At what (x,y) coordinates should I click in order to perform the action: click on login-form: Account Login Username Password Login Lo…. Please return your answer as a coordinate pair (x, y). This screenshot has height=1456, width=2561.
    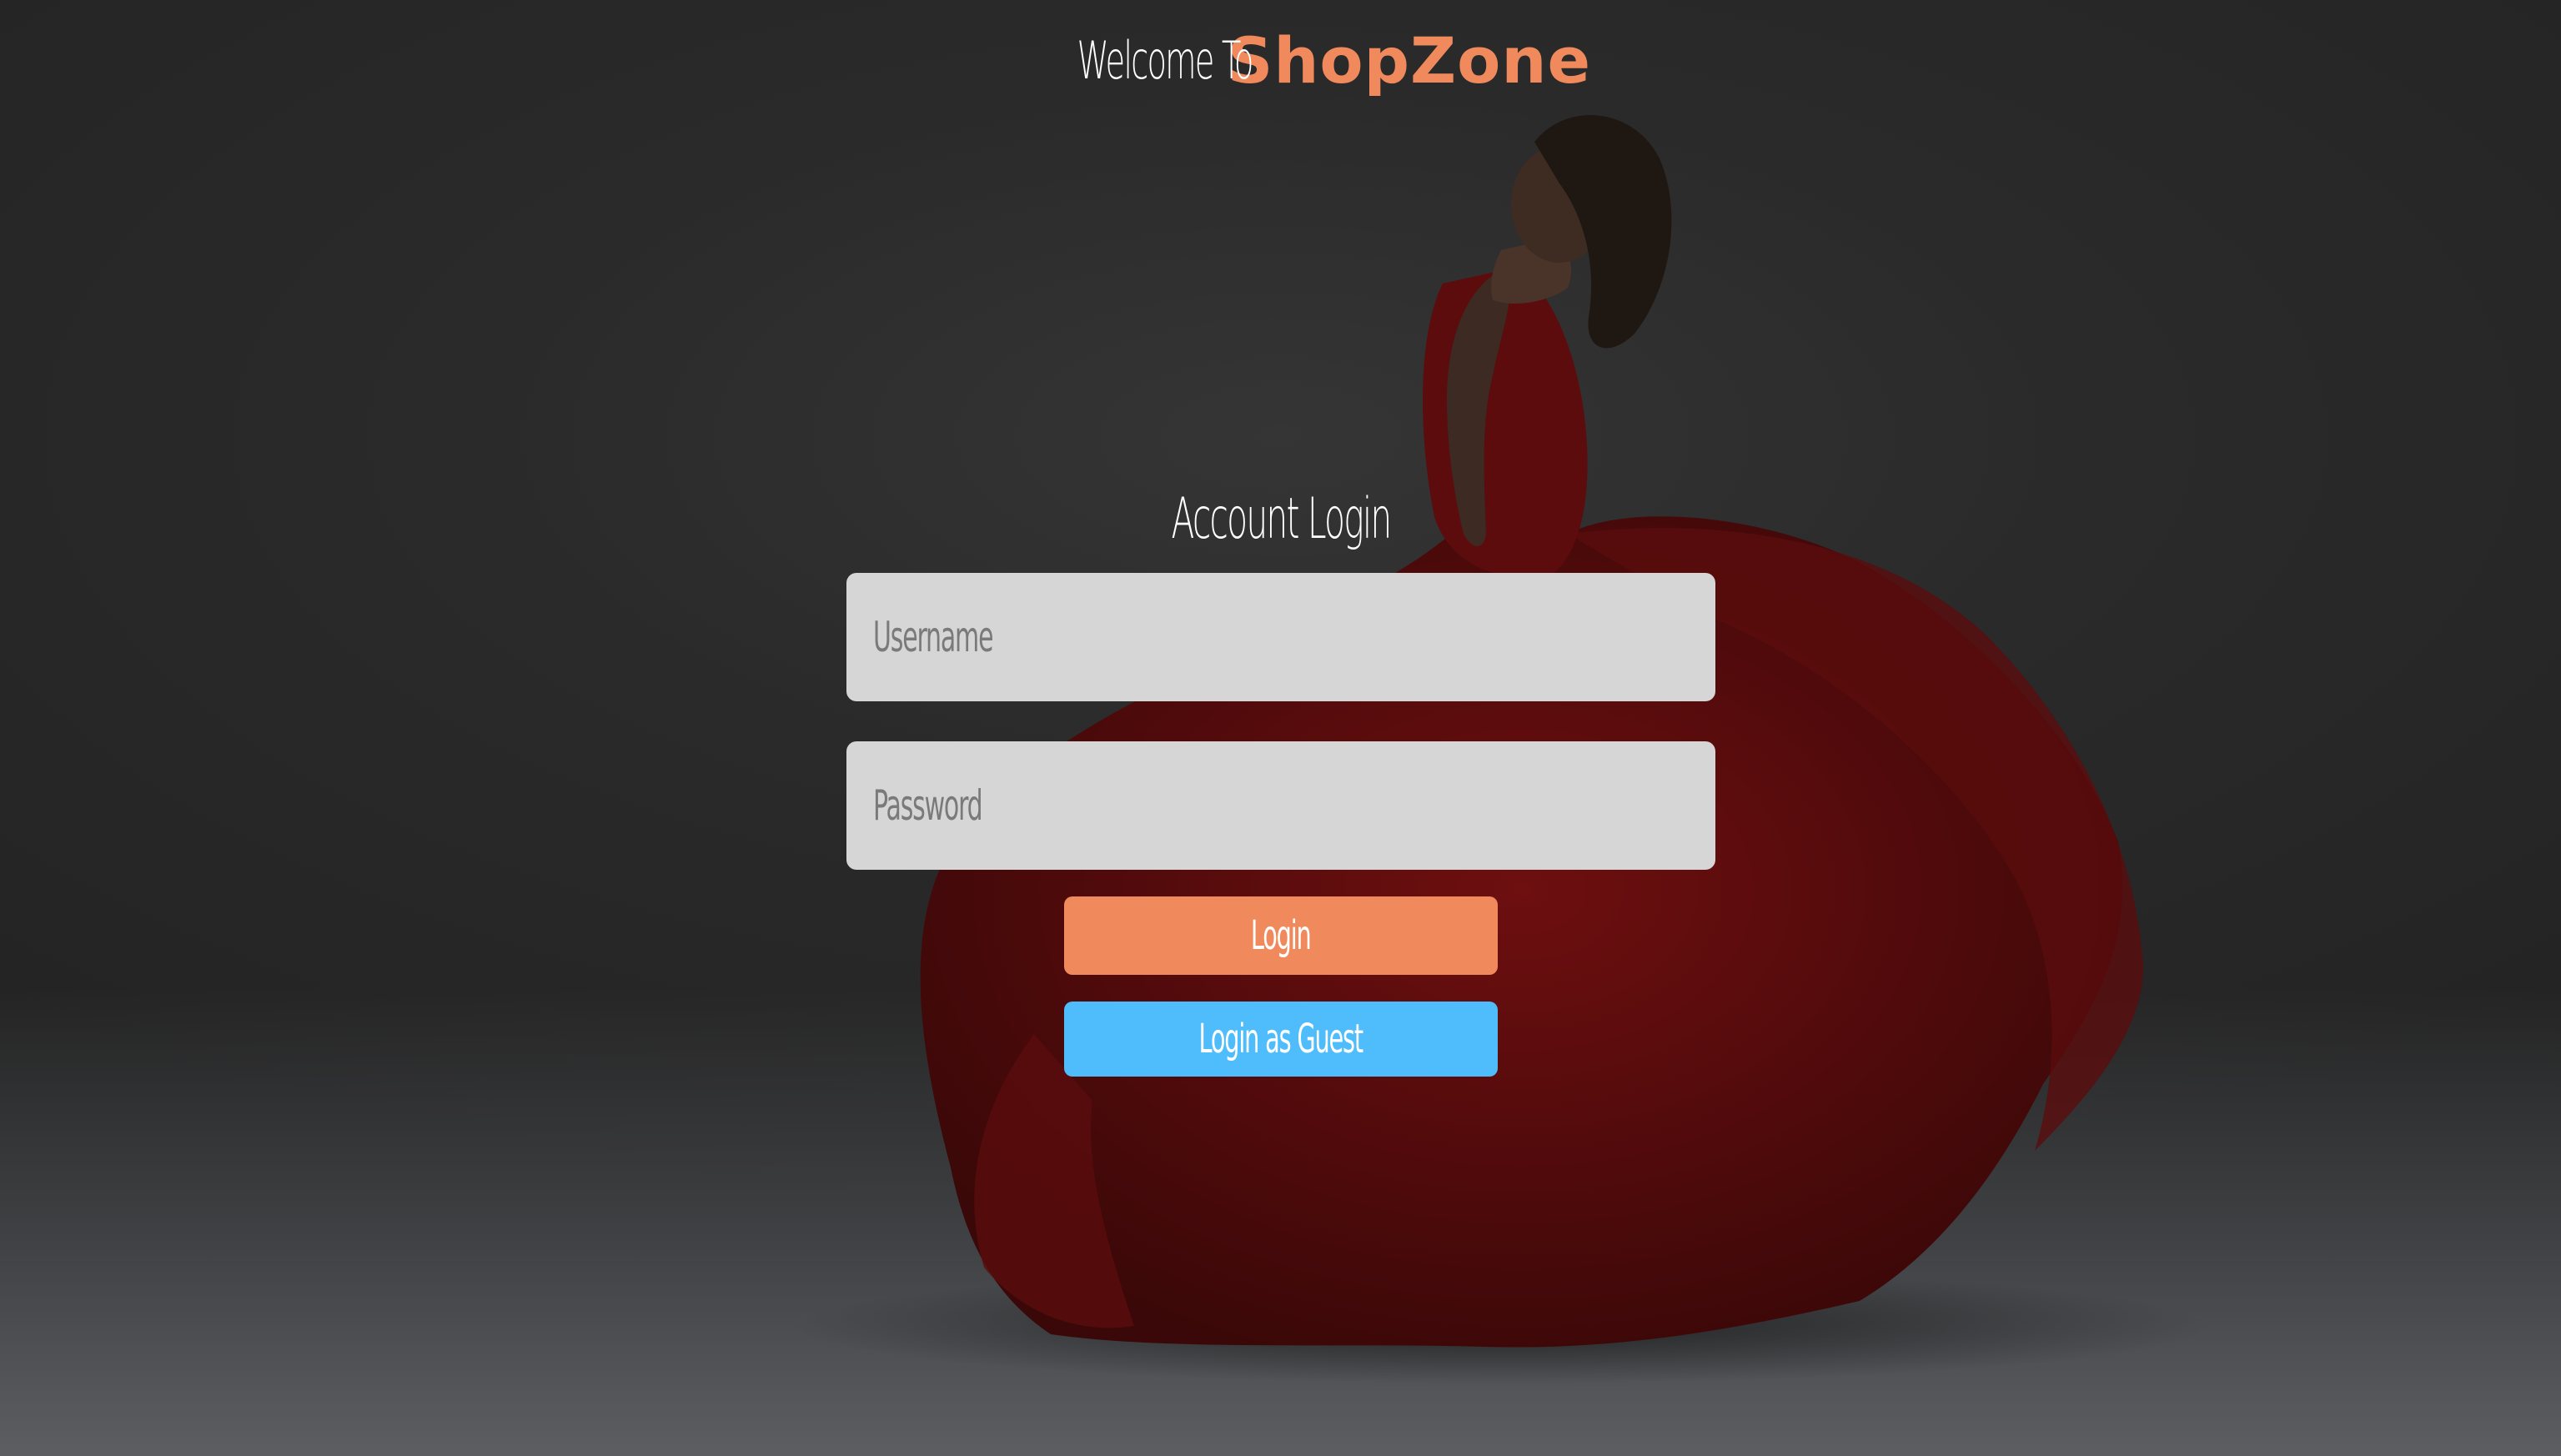
    Looking at the image, I should click on (1280, 778).